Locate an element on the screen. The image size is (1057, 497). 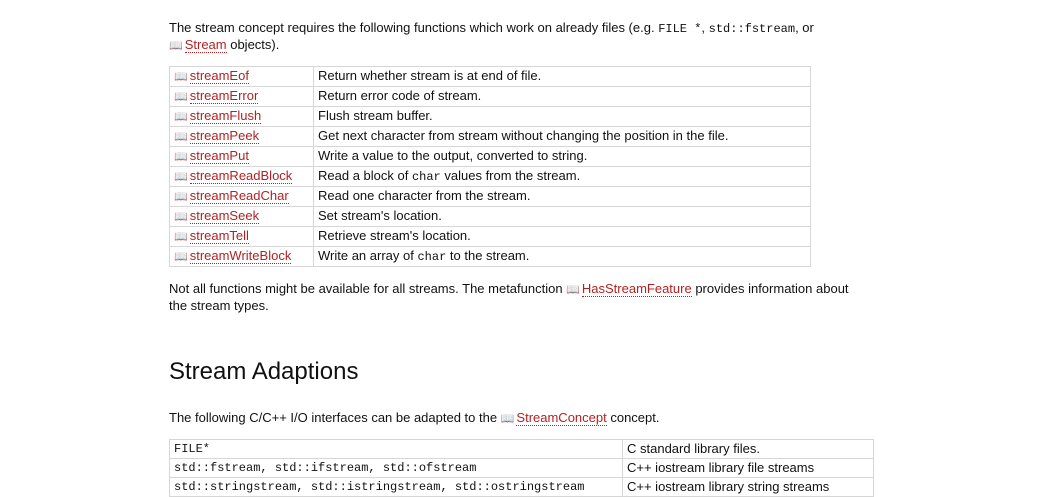
table-row: FILE* C standard library files. is located at coordinates (521, 449).